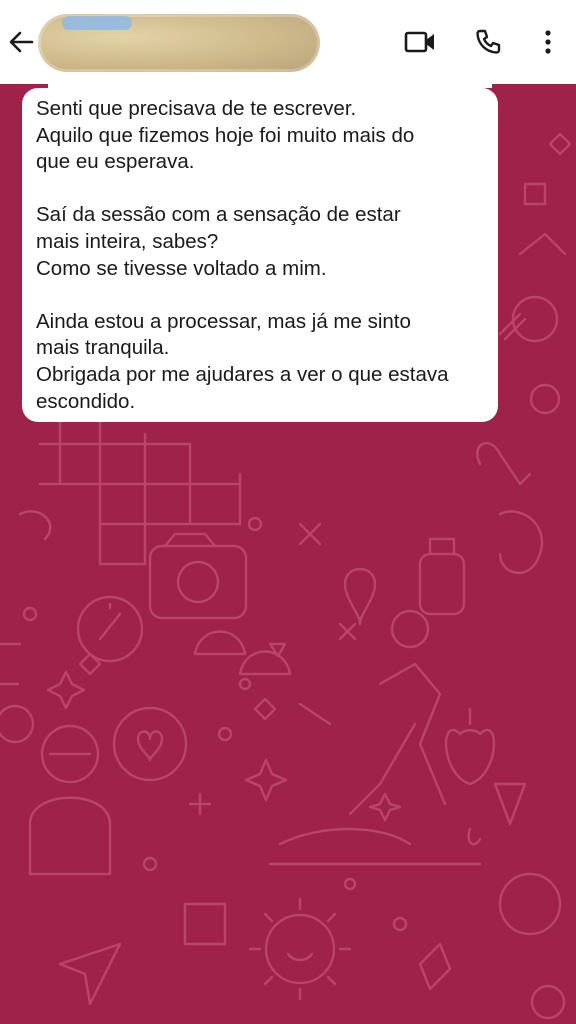 This screenshot has height=1024, width=576. What do you see at coordinates (86, 401) in the screenshot?
I see `message-line: escondido.` at bounding box center [86, 401].